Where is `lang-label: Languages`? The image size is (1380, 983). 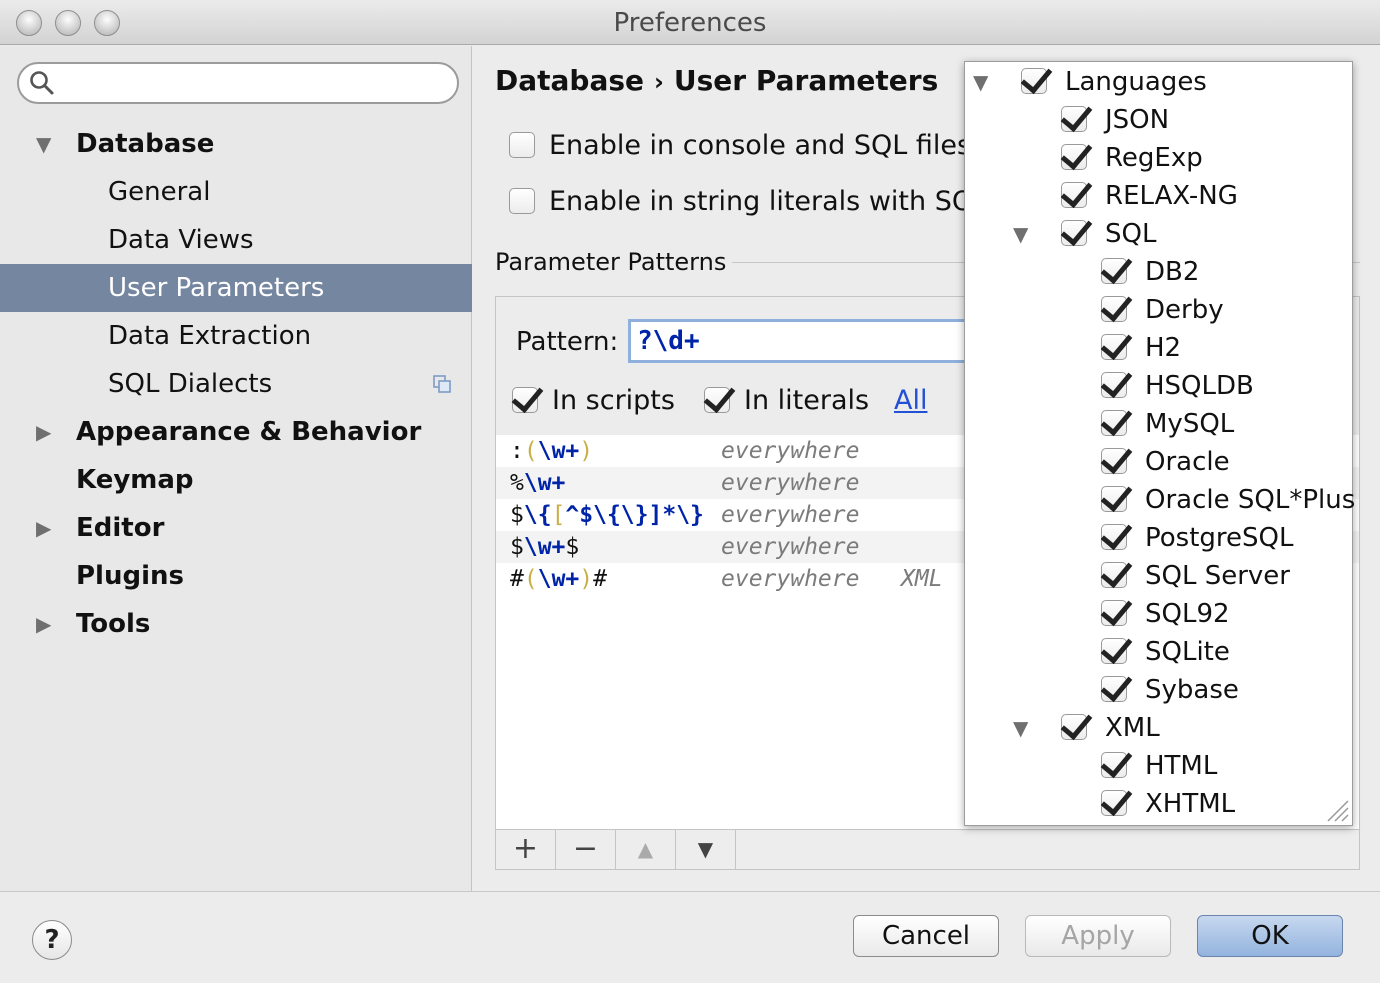 lang-label: Languages is located at coordinates (1136, 82).